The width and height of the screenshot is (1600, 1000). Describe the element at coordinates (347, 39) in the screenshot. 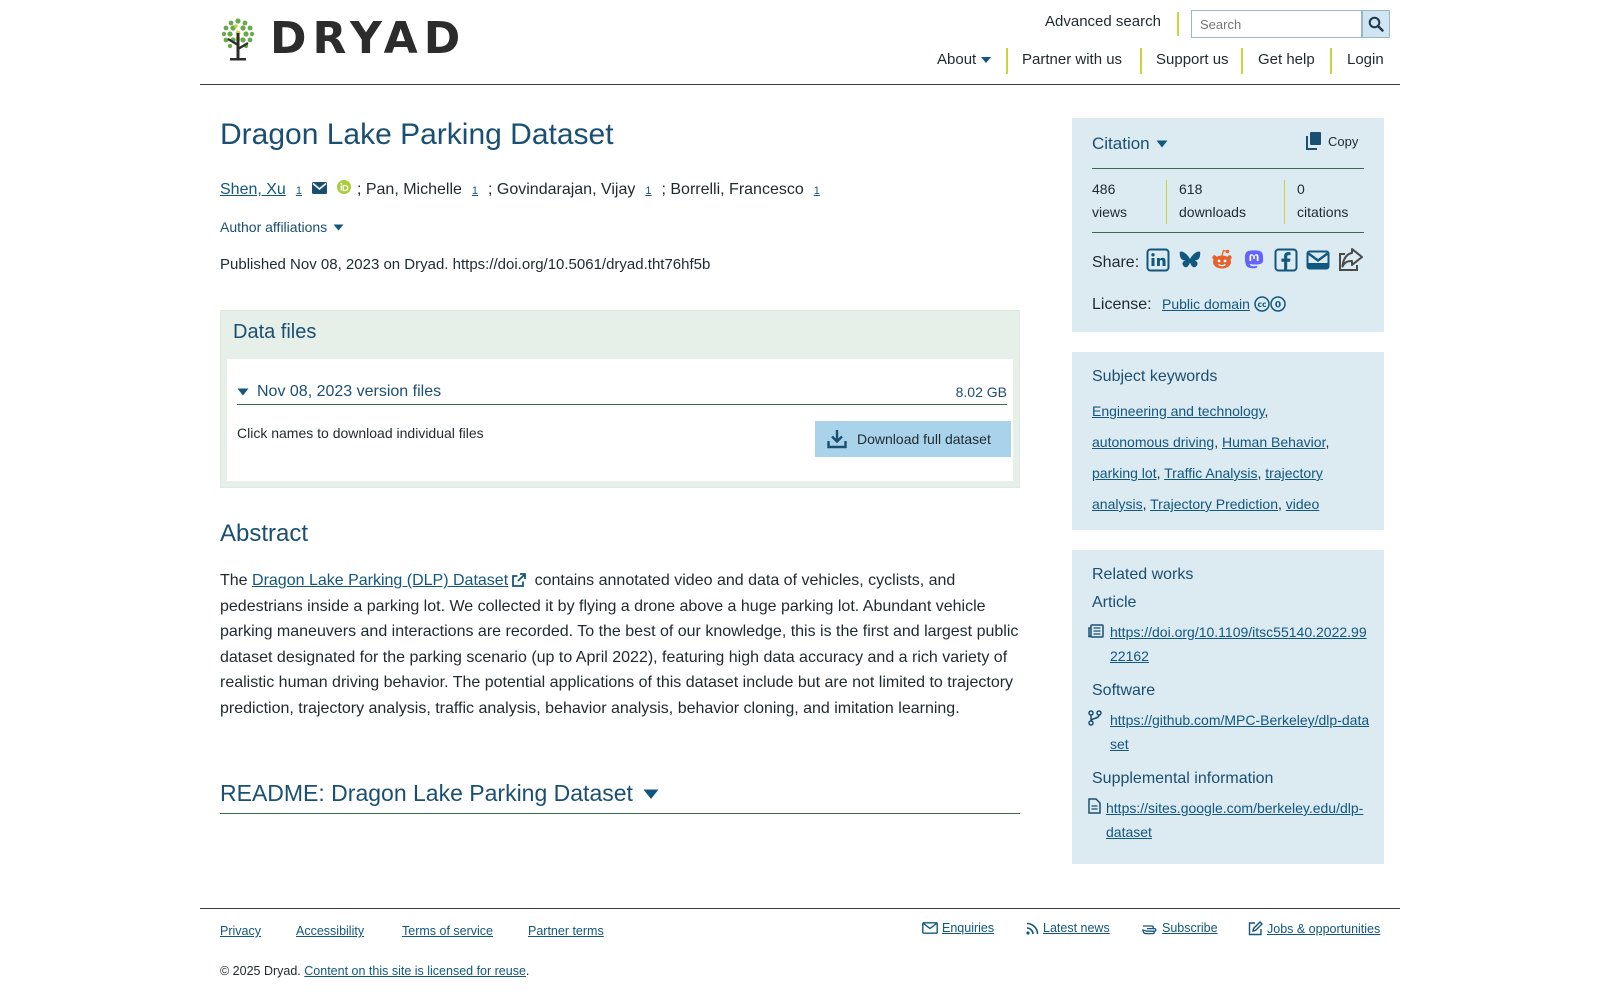

I see `dryad-logo: DRYAD` at that location.